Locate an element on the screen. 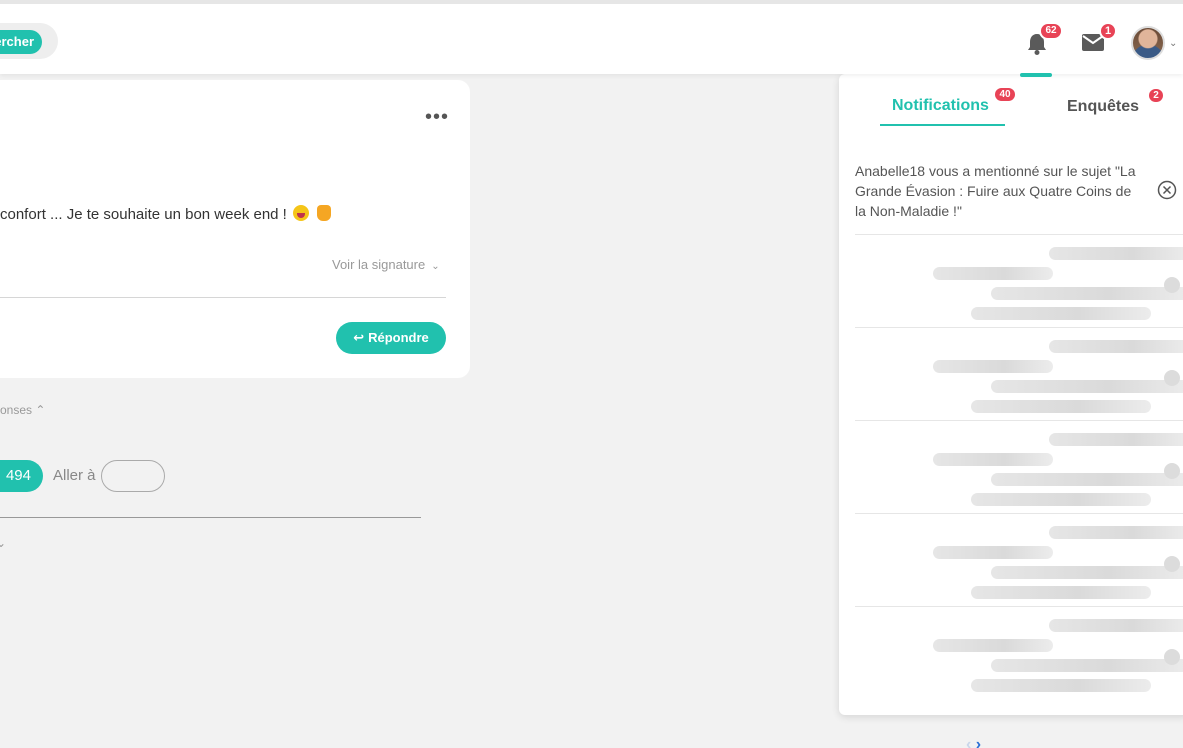 This screenshot has width=1183, height=748. responses-label: onses is located at coordinates (16, 410).